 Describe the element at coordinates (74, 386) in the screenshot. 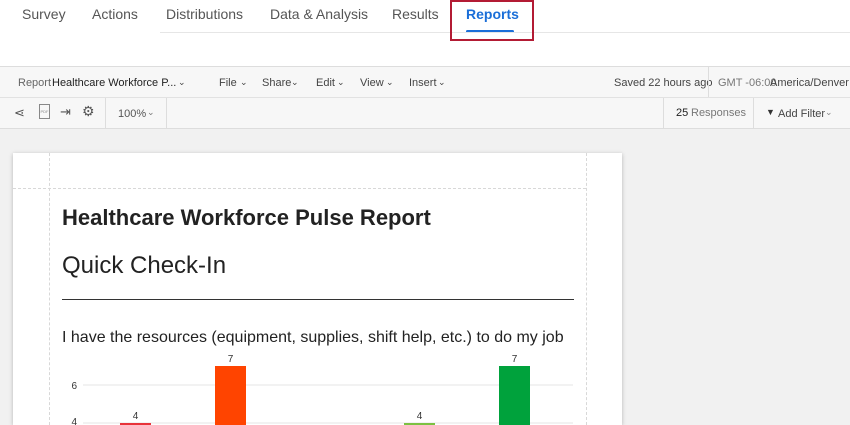

I see `y-tick-label: 6` at that location.